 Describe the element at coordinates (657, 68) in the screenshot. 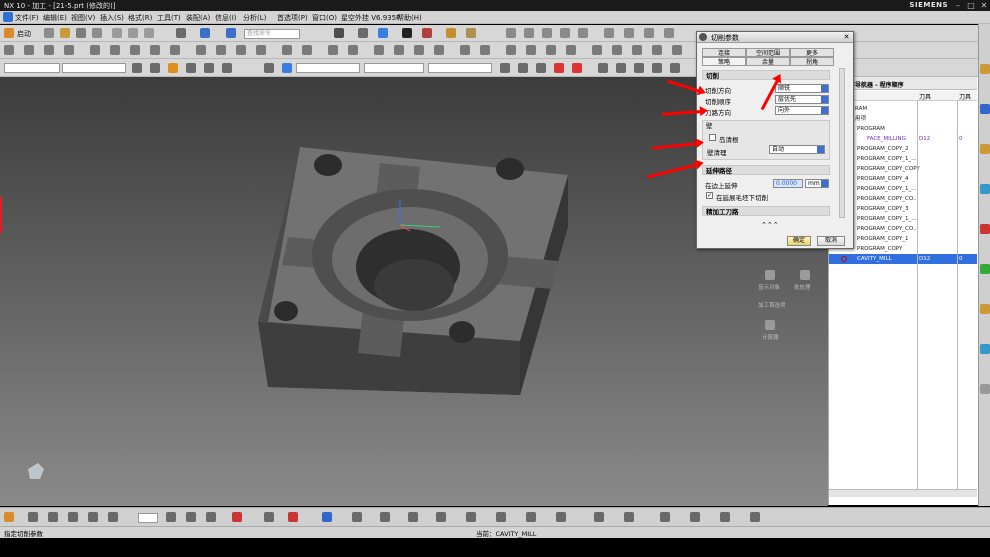

I see `section-icon` at that location.